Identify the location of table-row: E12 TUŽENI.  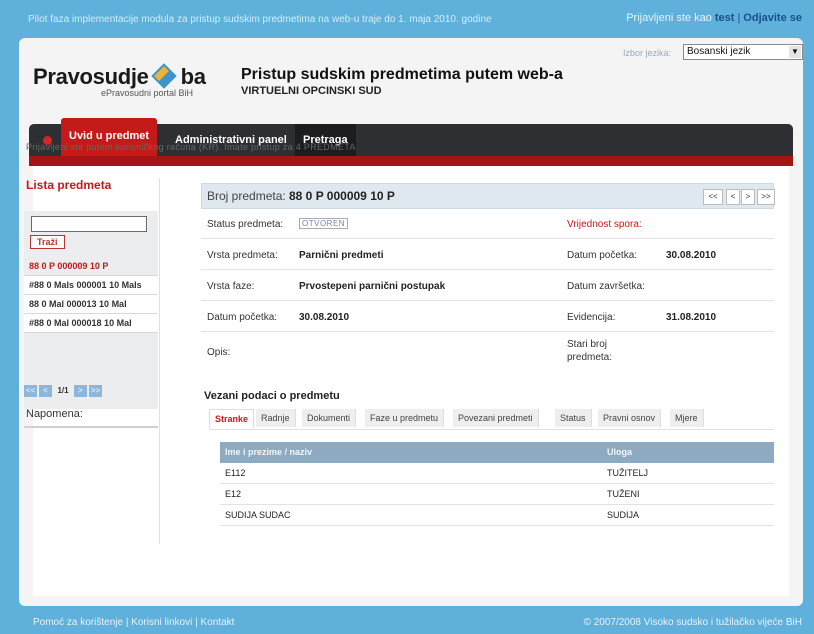
(497, 494).